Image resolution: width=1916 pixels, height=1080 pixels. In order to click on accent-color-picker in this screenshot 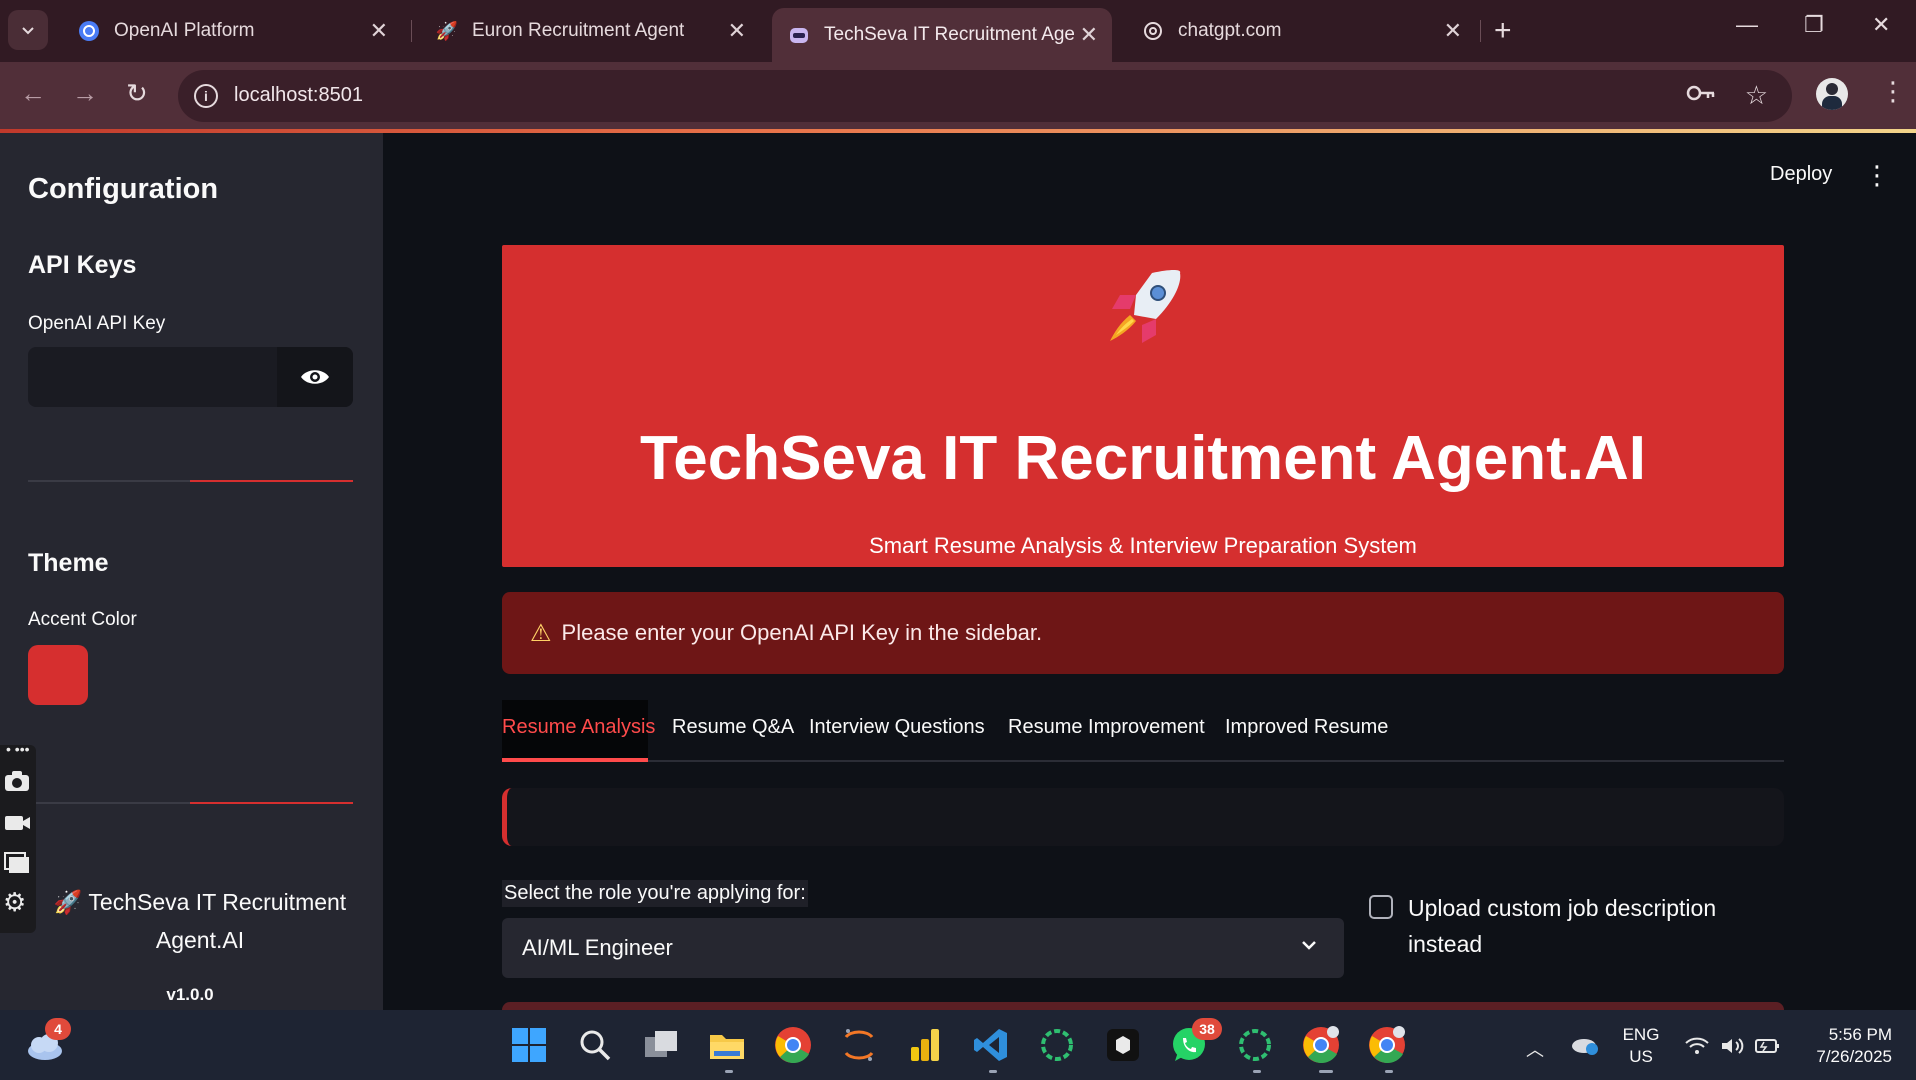, I will do `click(58, 675)`.